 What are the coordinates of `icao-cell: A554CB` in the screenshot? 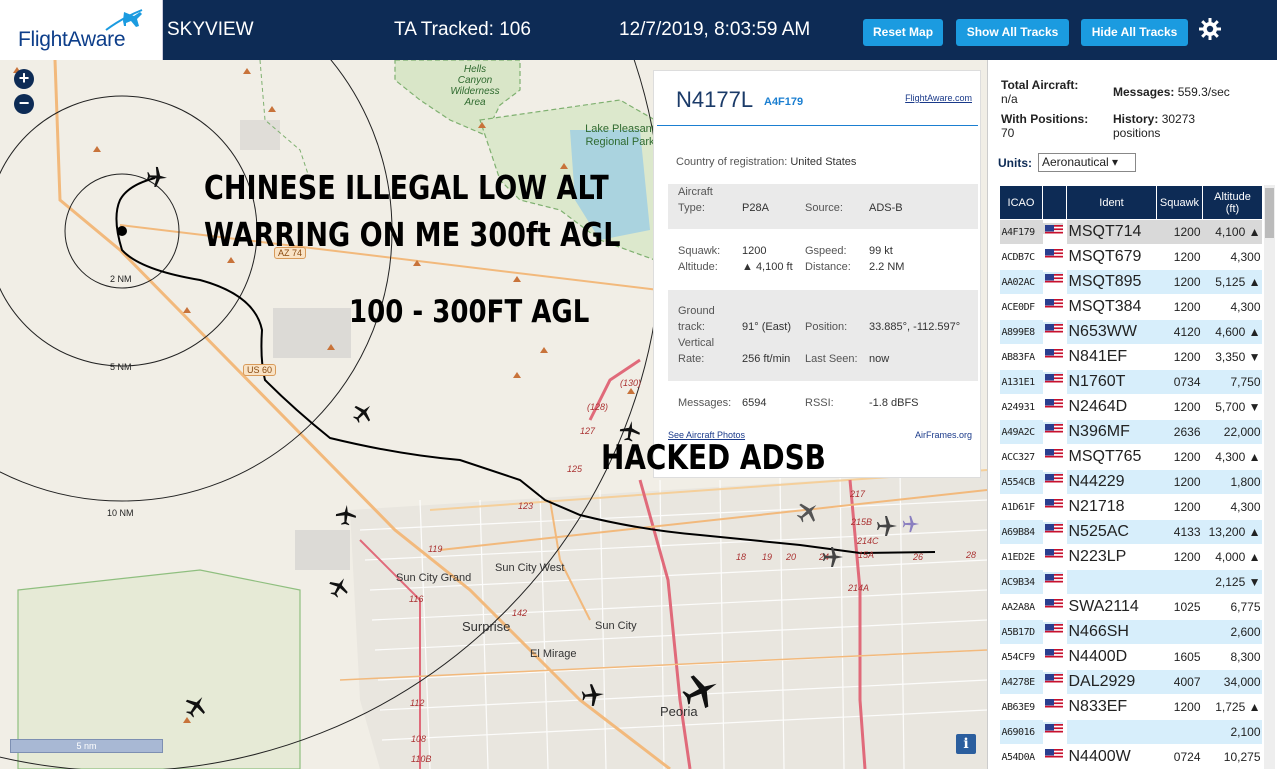 It's located at (1021, 482).